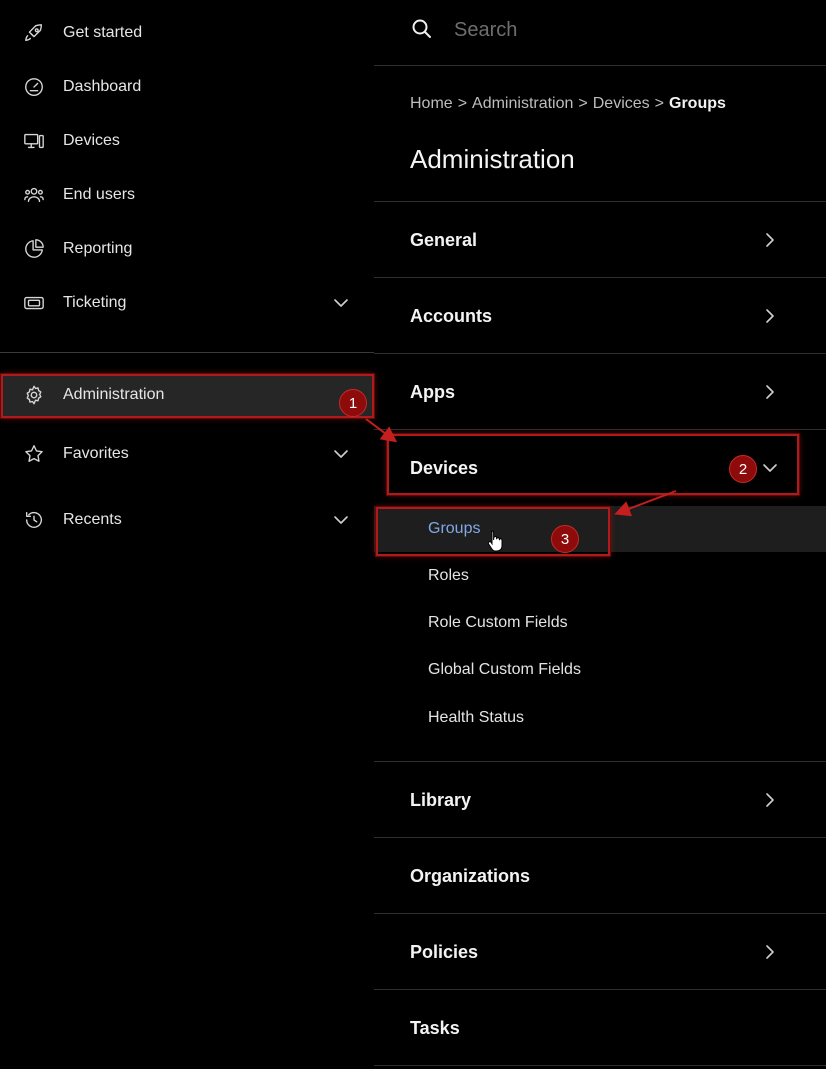  Describe the element at coordinates (95, 302) in the screenshot. I see `nav-label: Ticketing` at that location.